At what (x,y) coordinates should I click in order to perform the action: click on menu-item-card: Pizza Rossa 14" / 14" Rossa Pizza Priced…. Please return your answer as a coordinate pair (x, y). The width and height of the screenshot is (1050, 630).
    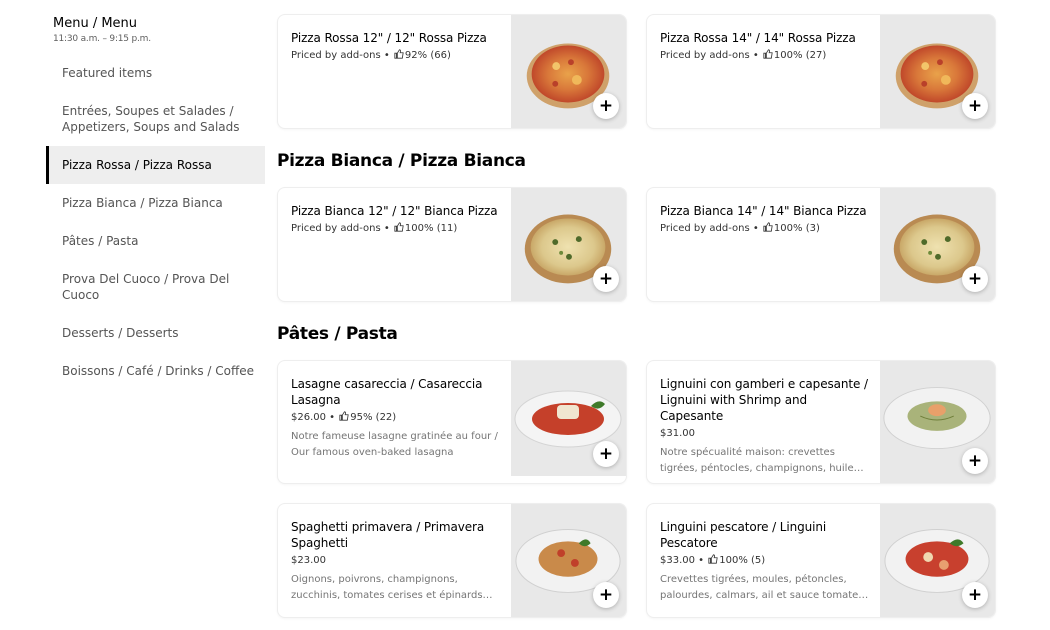
    Looking at the image, I should click on (821, 71).